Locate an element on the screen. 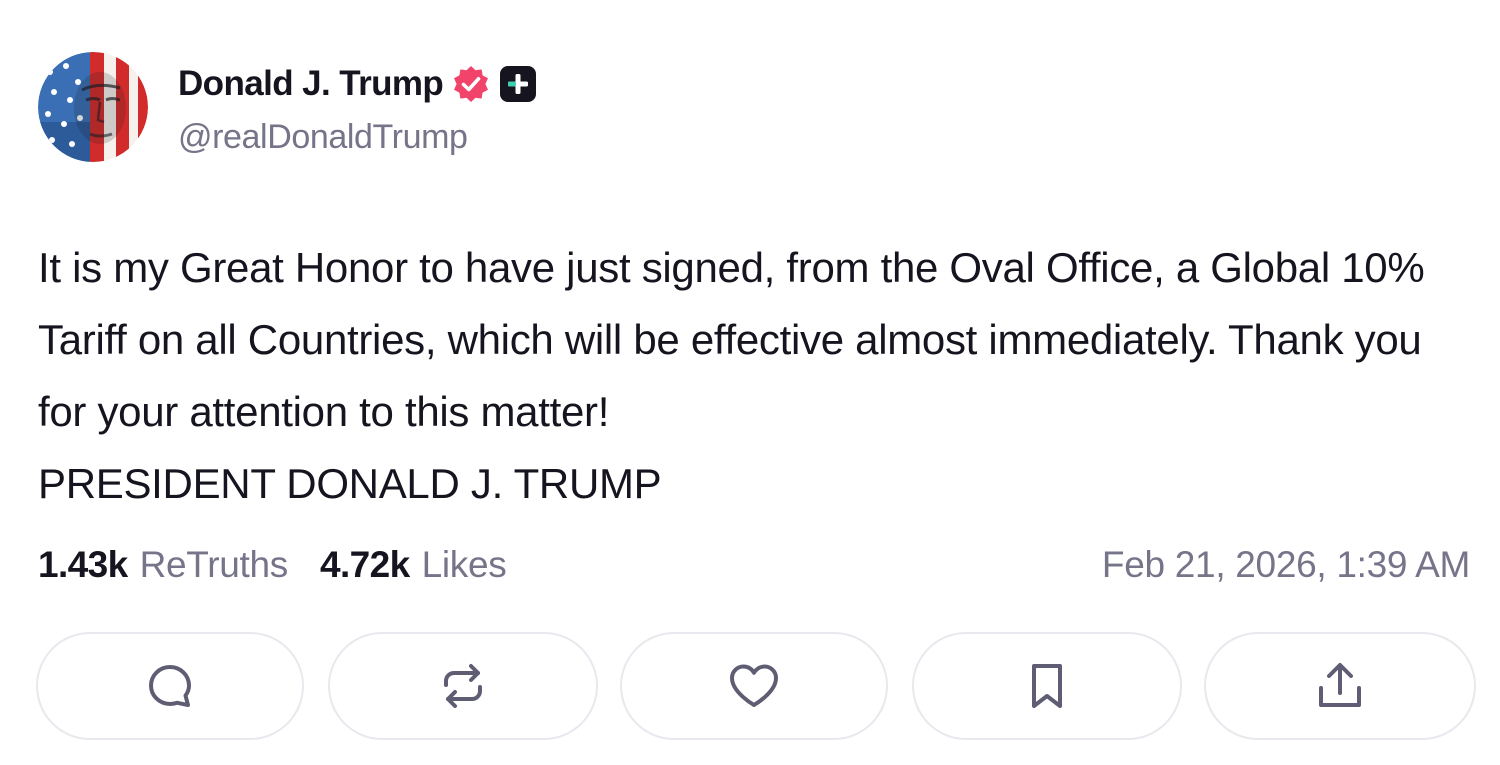 The height and width of the screenshot is (765, 1500). bookmark-icon is located at coordinates (1047, 686).